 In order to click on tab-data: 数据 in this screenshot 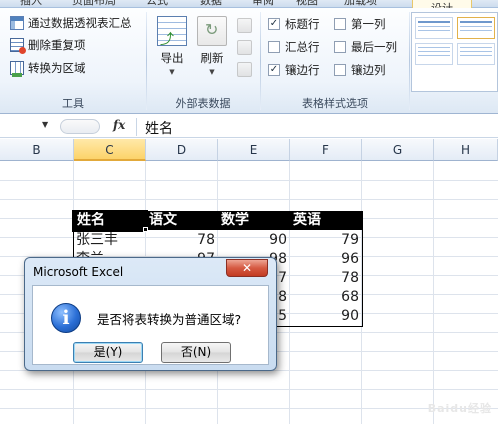, I will do `click(211, 4)`.